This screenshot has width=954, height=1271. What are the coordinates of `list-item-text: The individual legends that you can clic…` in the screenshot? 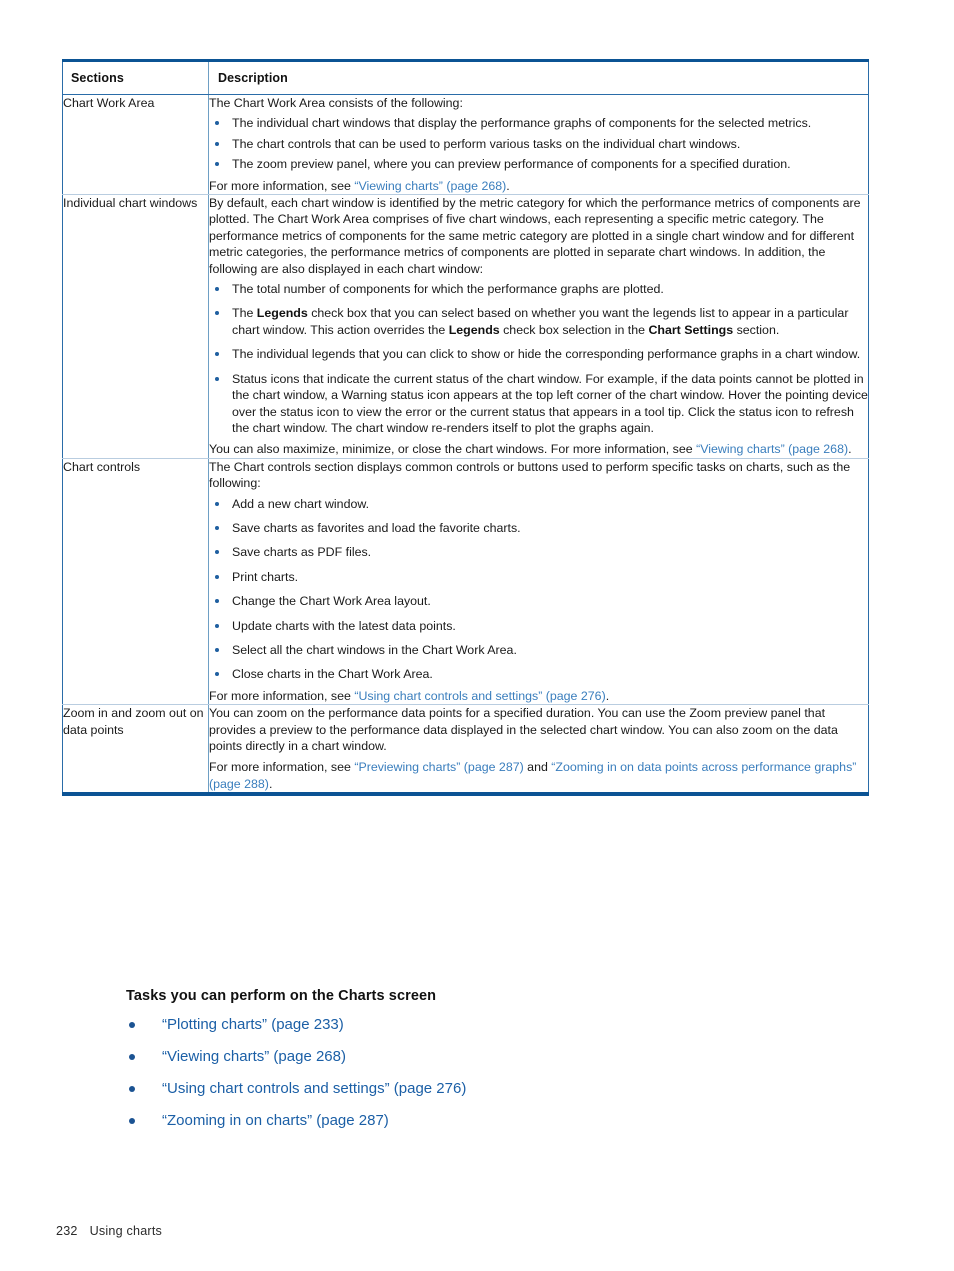 It's located at (546, 354).